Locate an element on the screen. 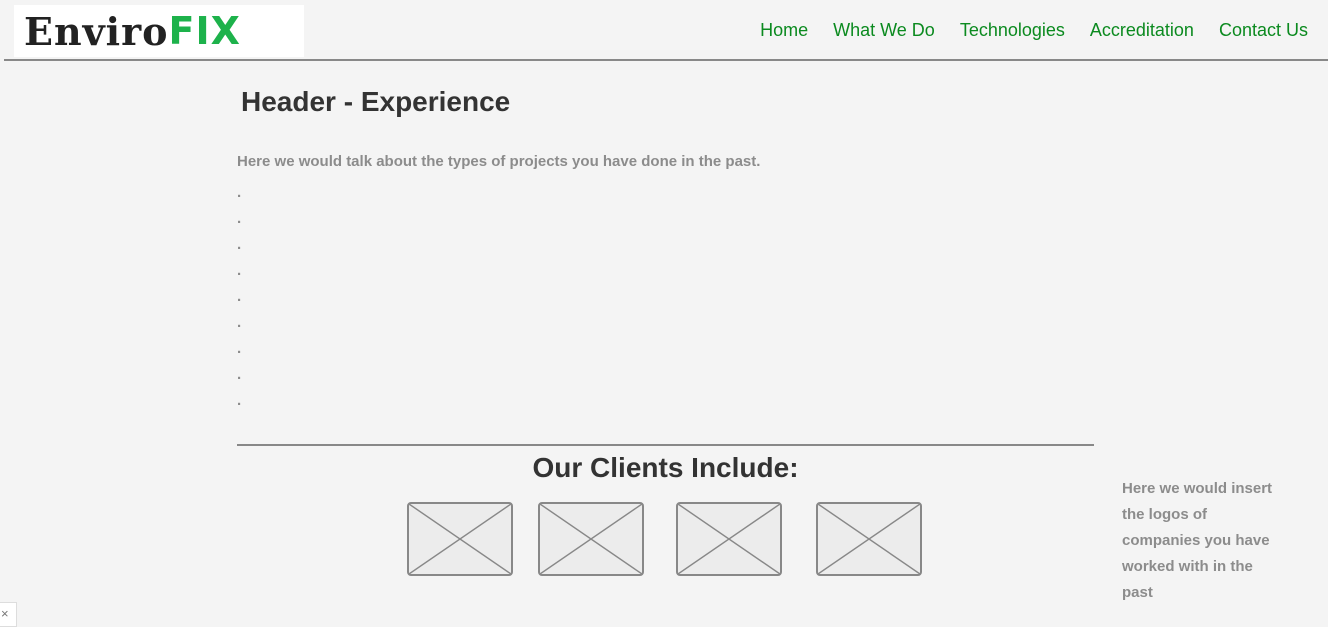 Image resolution: width=1328 pixels, height=627 pixels. nav-link-contact-us: Contact Us is located at coordinates (1263, 30).